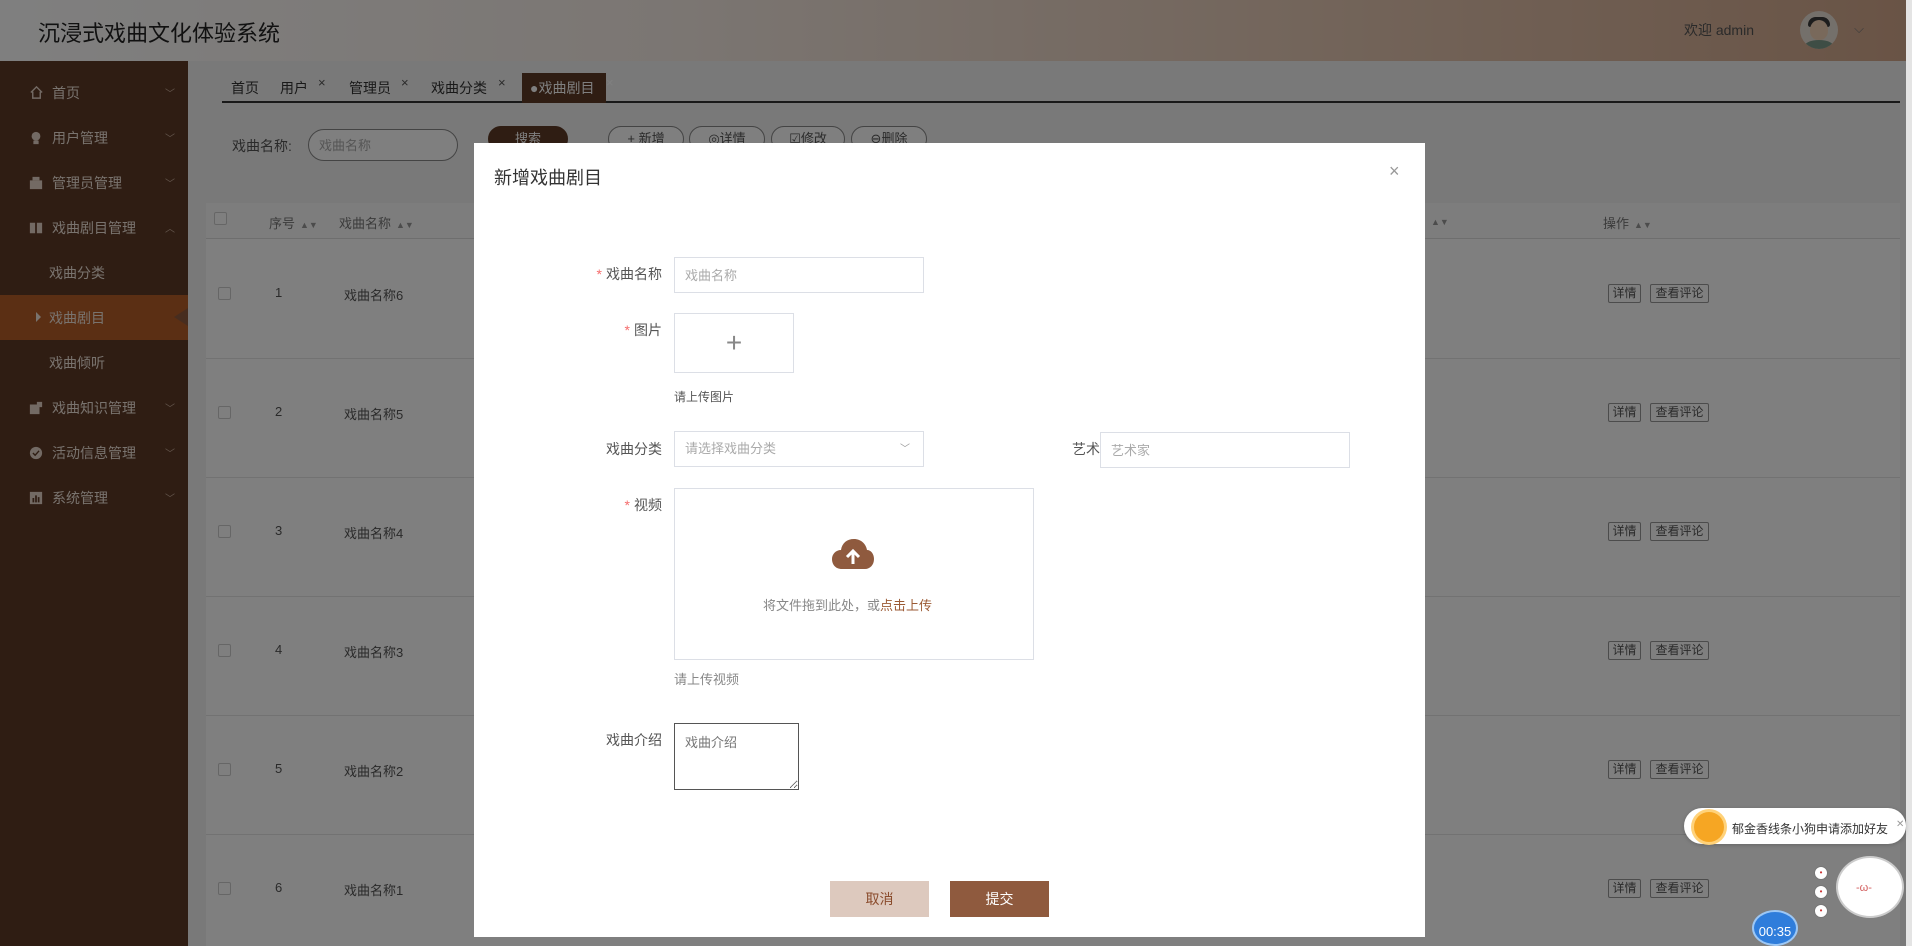  What do you see at coordinates (1394, 171) in the screenshot?
I see `close-icon: ×` at bounding box center [1394, 171].